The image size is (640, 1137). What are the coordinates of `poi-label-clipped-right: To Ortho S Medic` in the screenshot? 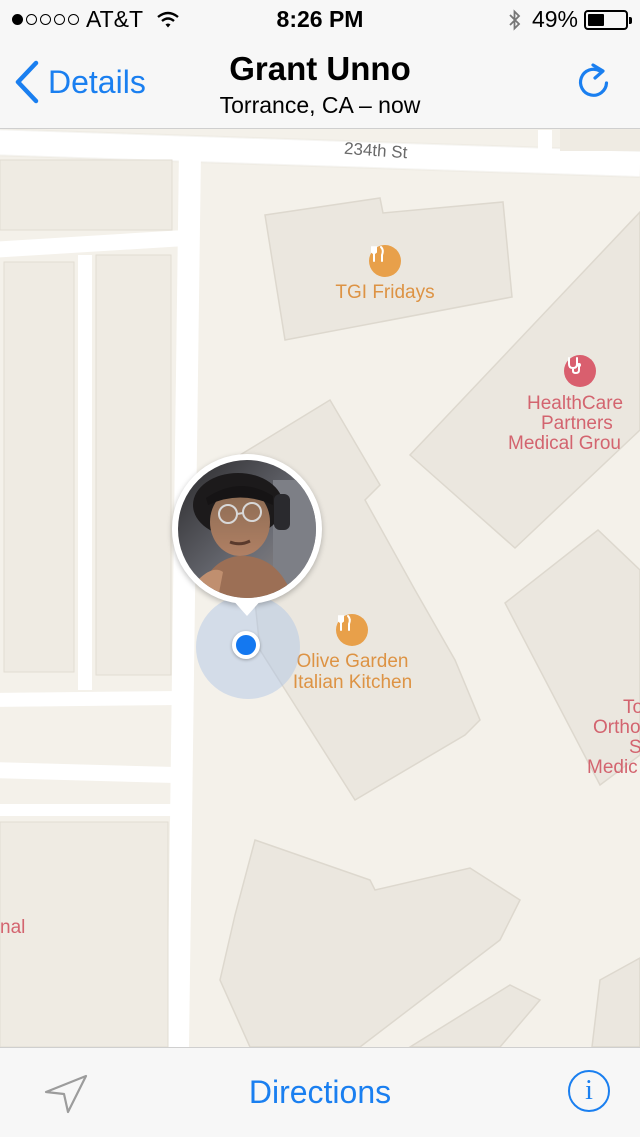 It's located at (612, 738).